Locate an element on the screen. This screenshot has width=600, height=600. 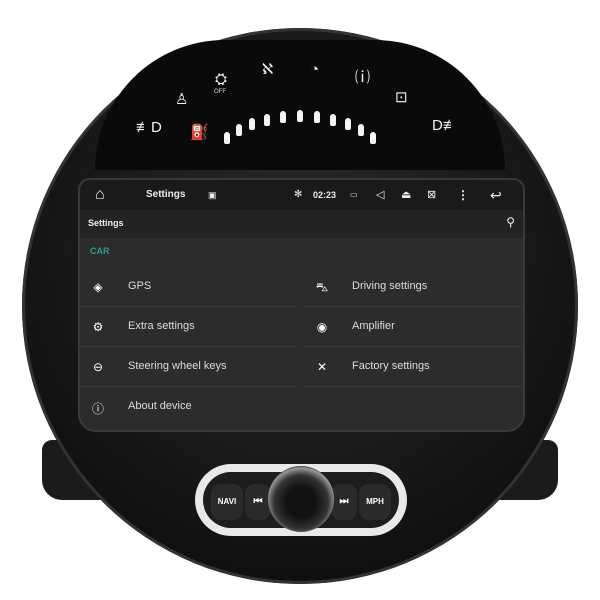
settings-item-label: Extra settings is located at coordinates (161, 326).